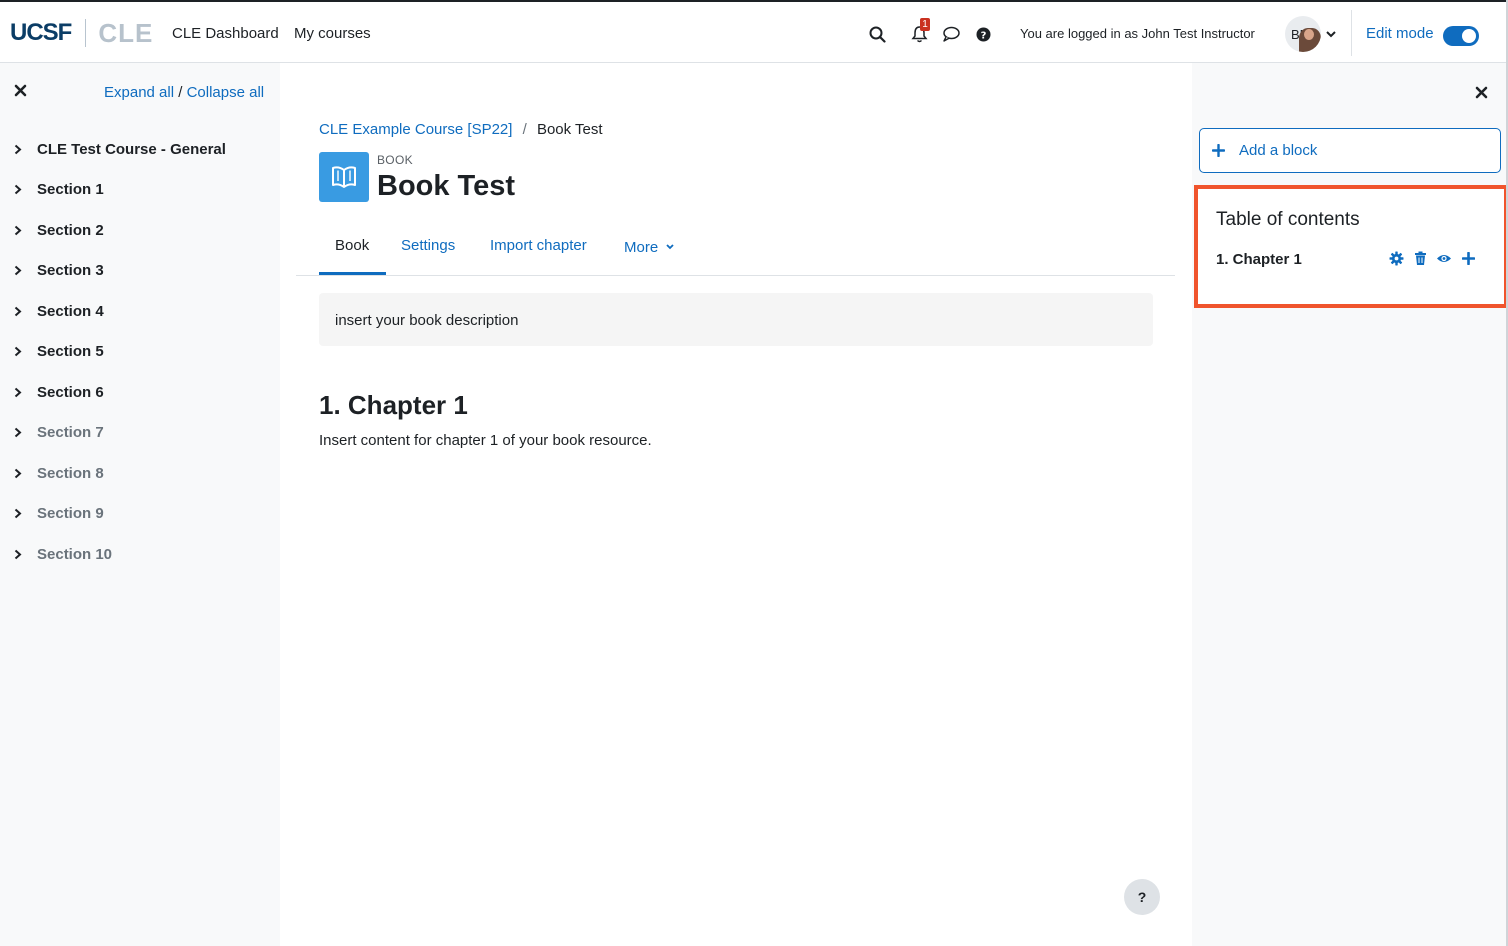  Describe the element at coordinates (393, 405) in the screenshot. I see `chapter-title: 1. Chapter 1` at that location.